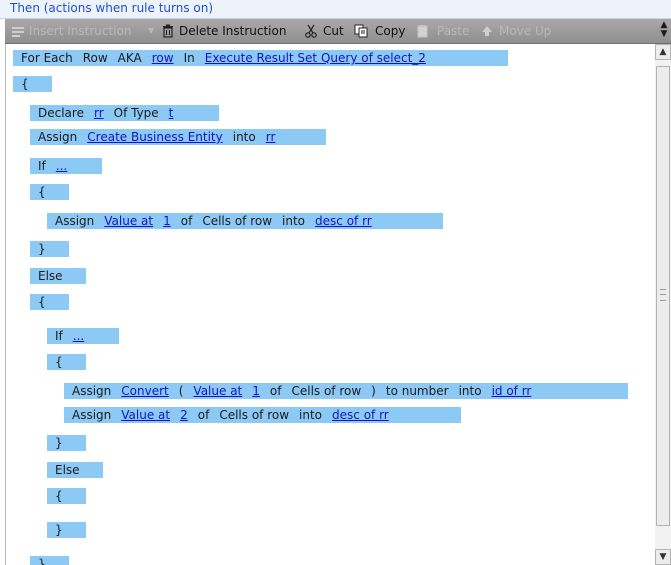 This screenshot has width=671, height=565. What do you see at coordinates (417, 391) in the screenshot?
I see `instruction-keyword: to number` at bounding box center [417, 391].